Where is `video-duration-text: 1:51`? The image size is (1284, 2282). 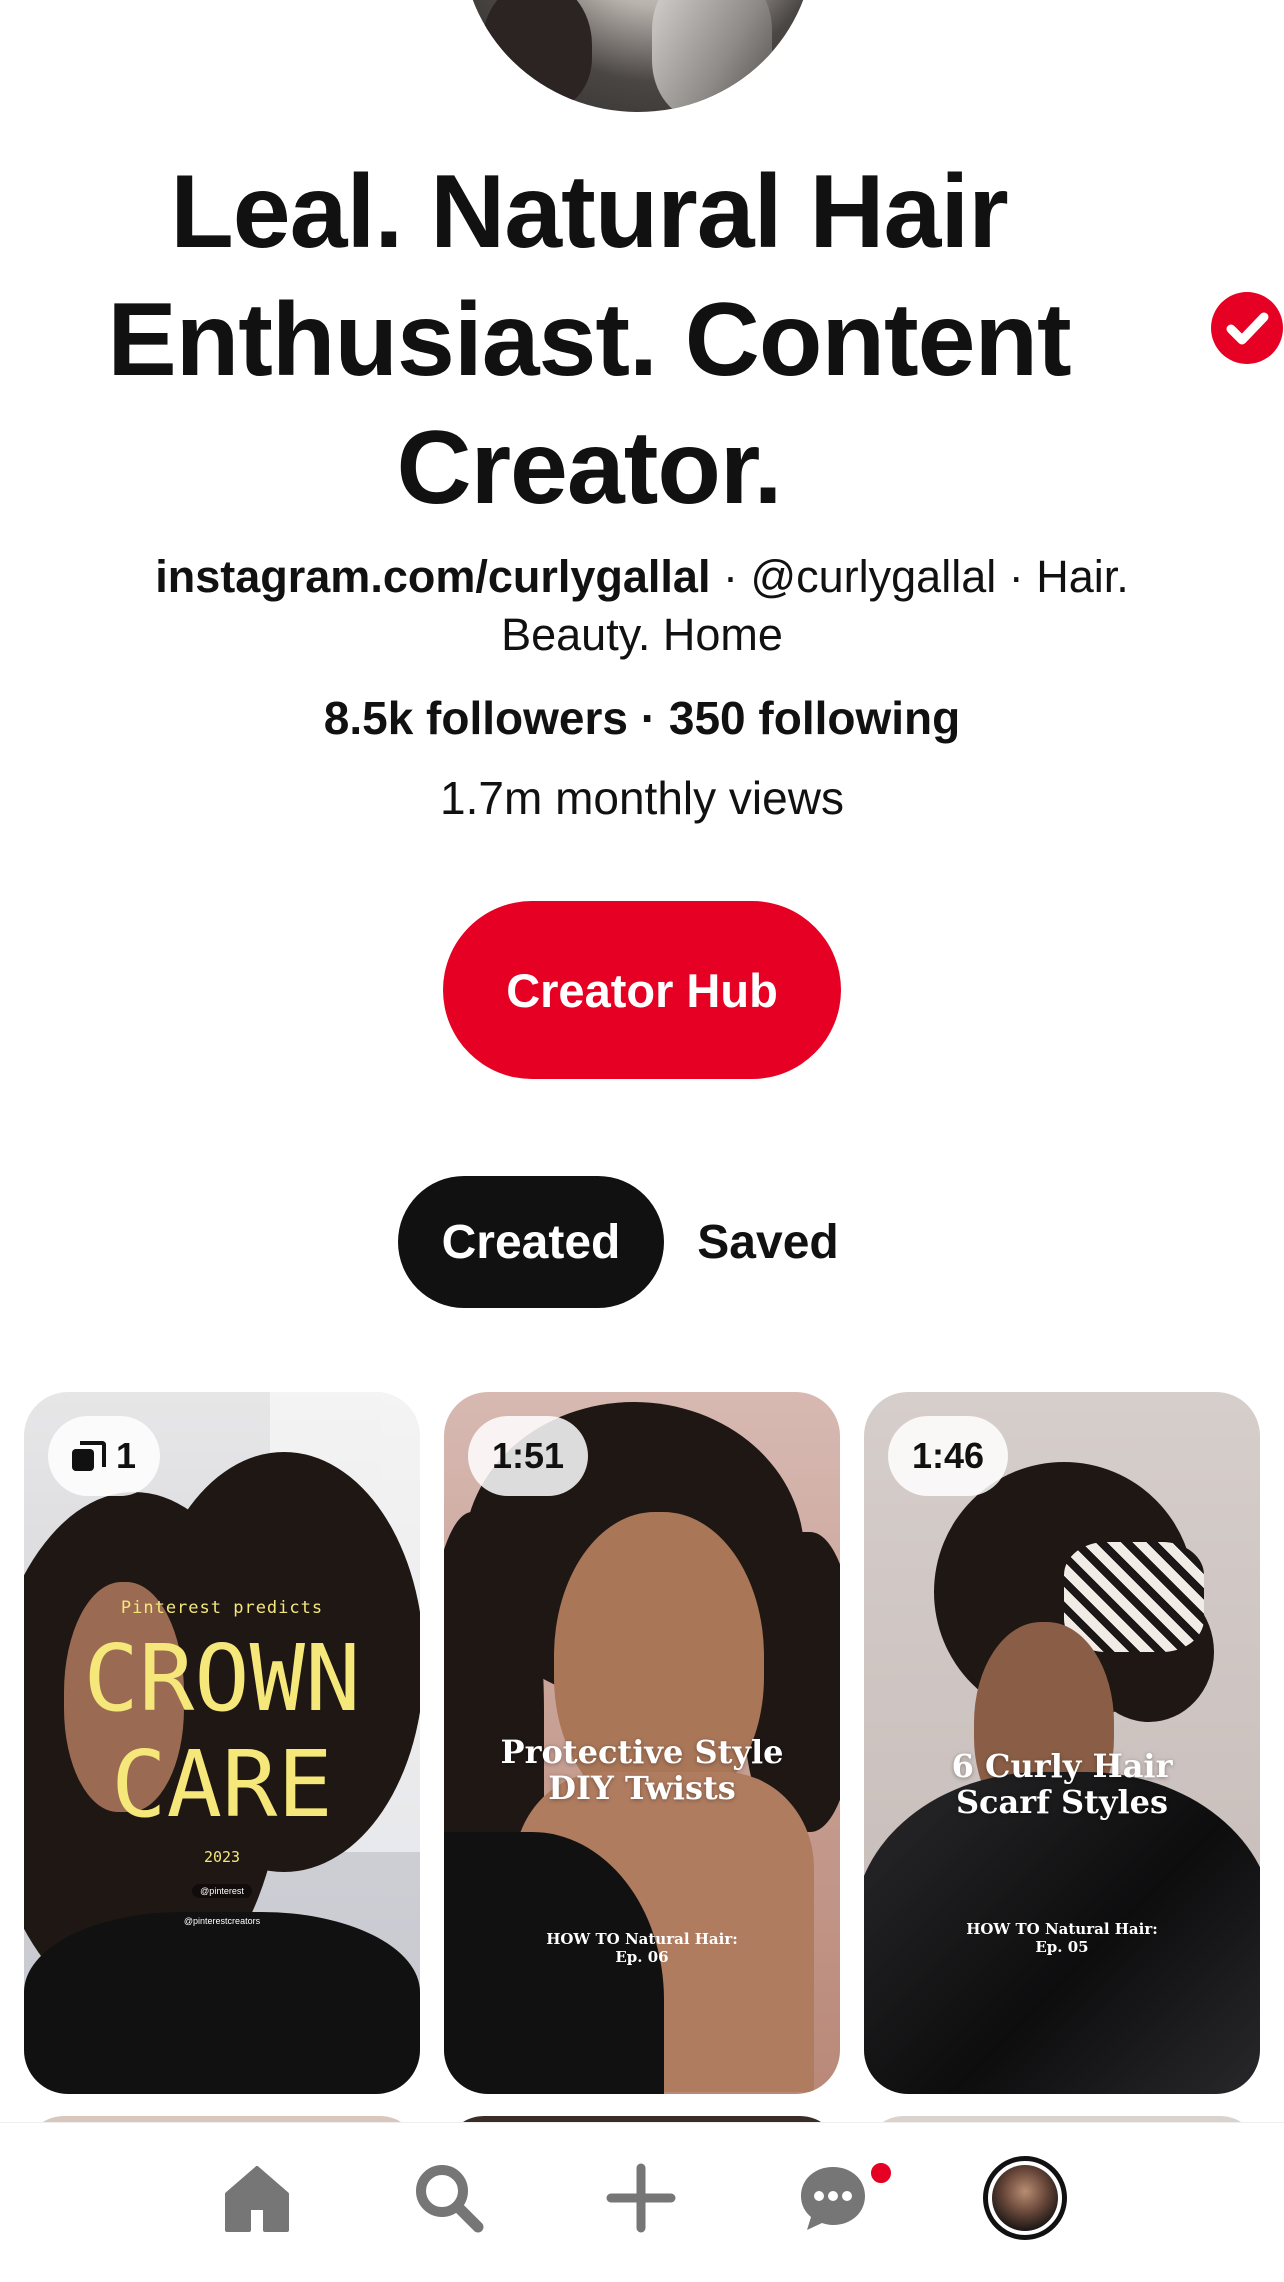 video-duration-text: 1:51 is located at coordinates (528, 1455).